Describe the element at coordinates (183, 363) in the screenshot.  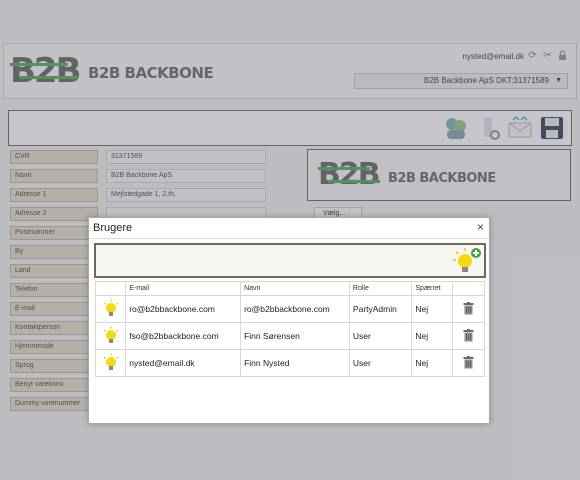
I see `user-email: nysted@email.dk` at that location.